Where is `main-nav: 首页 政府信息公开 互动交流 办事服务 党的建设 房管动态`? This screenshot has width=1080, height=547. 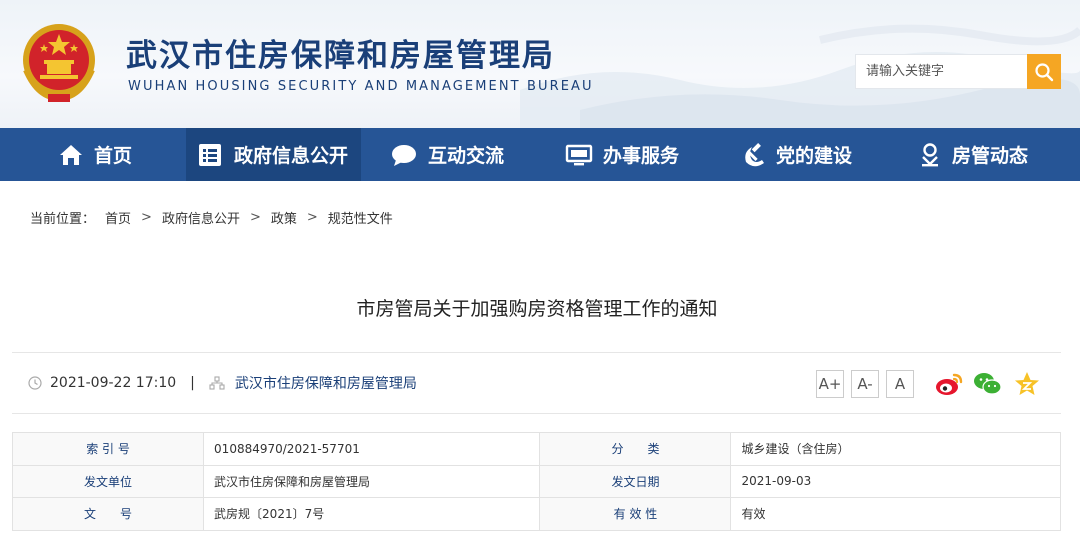 main-nav: 首页 政府信息公开 互动交流 办事服务 党的建设 房管动态 is located at coordinates (540, 154).